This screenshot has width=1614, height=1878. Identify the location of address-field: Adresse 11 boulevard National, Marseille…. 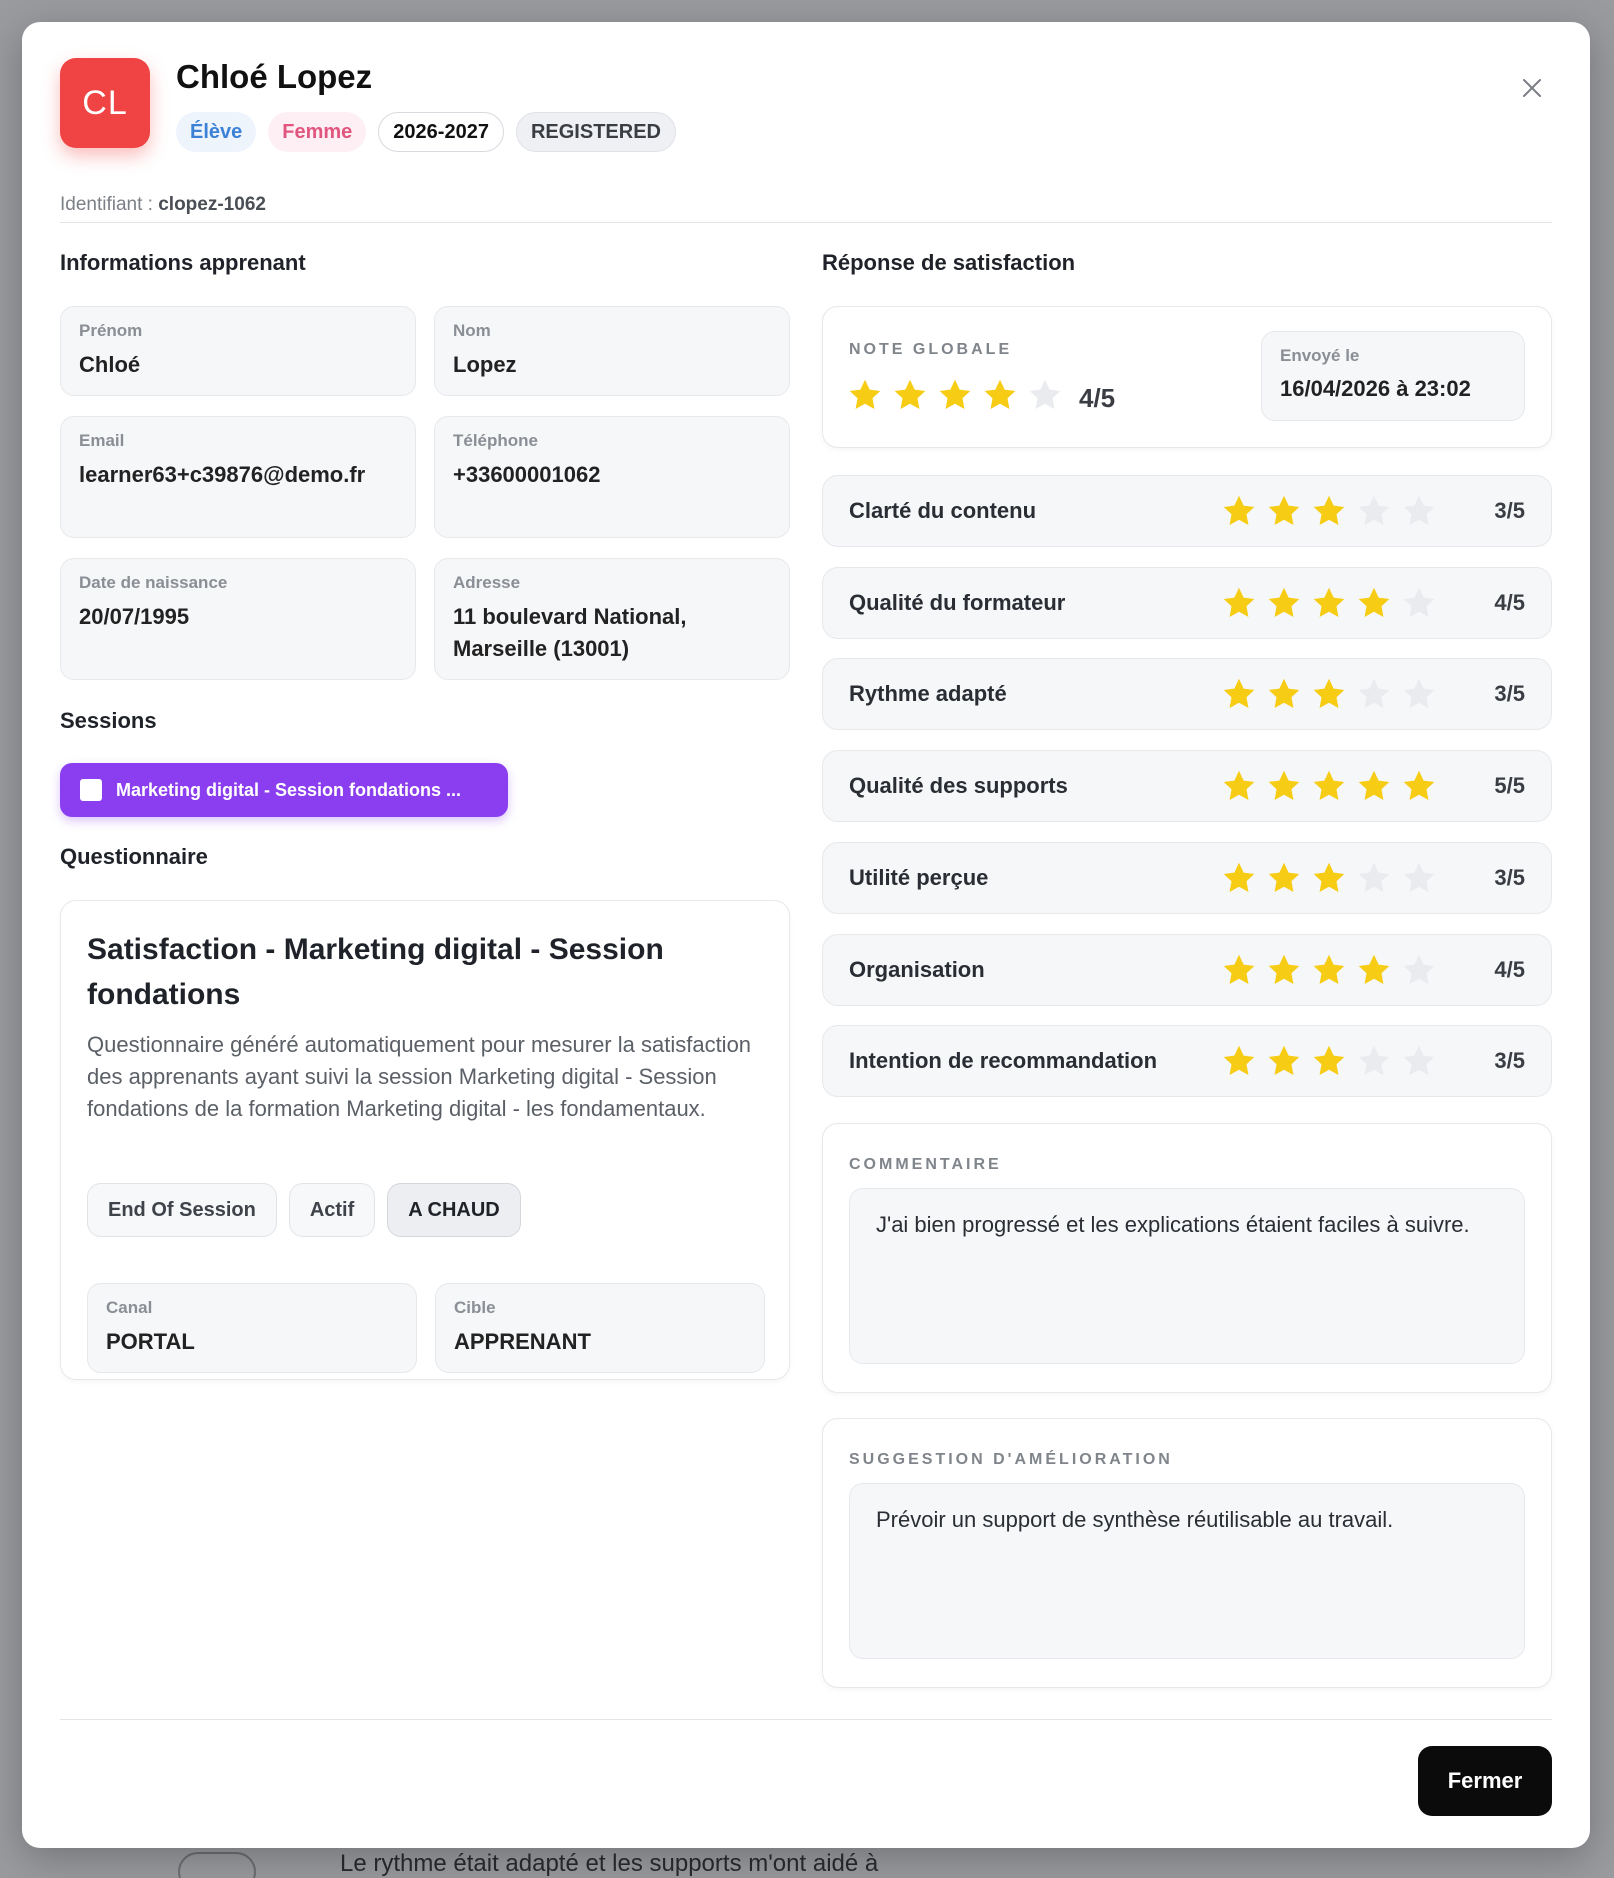
(612, 619).